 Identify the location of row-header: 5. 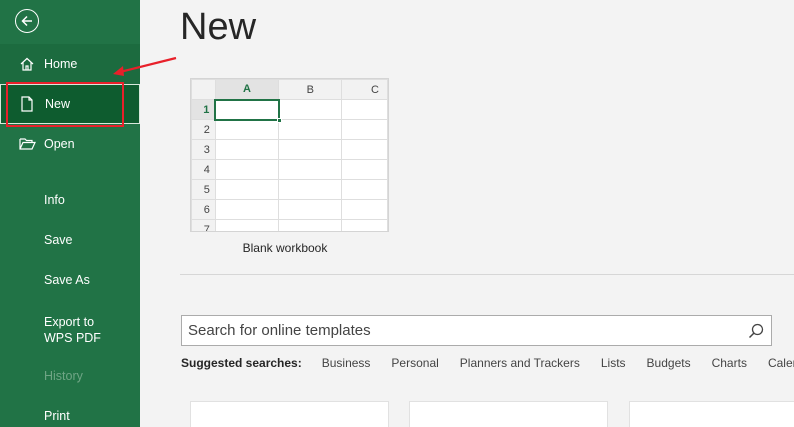
(203, 189).